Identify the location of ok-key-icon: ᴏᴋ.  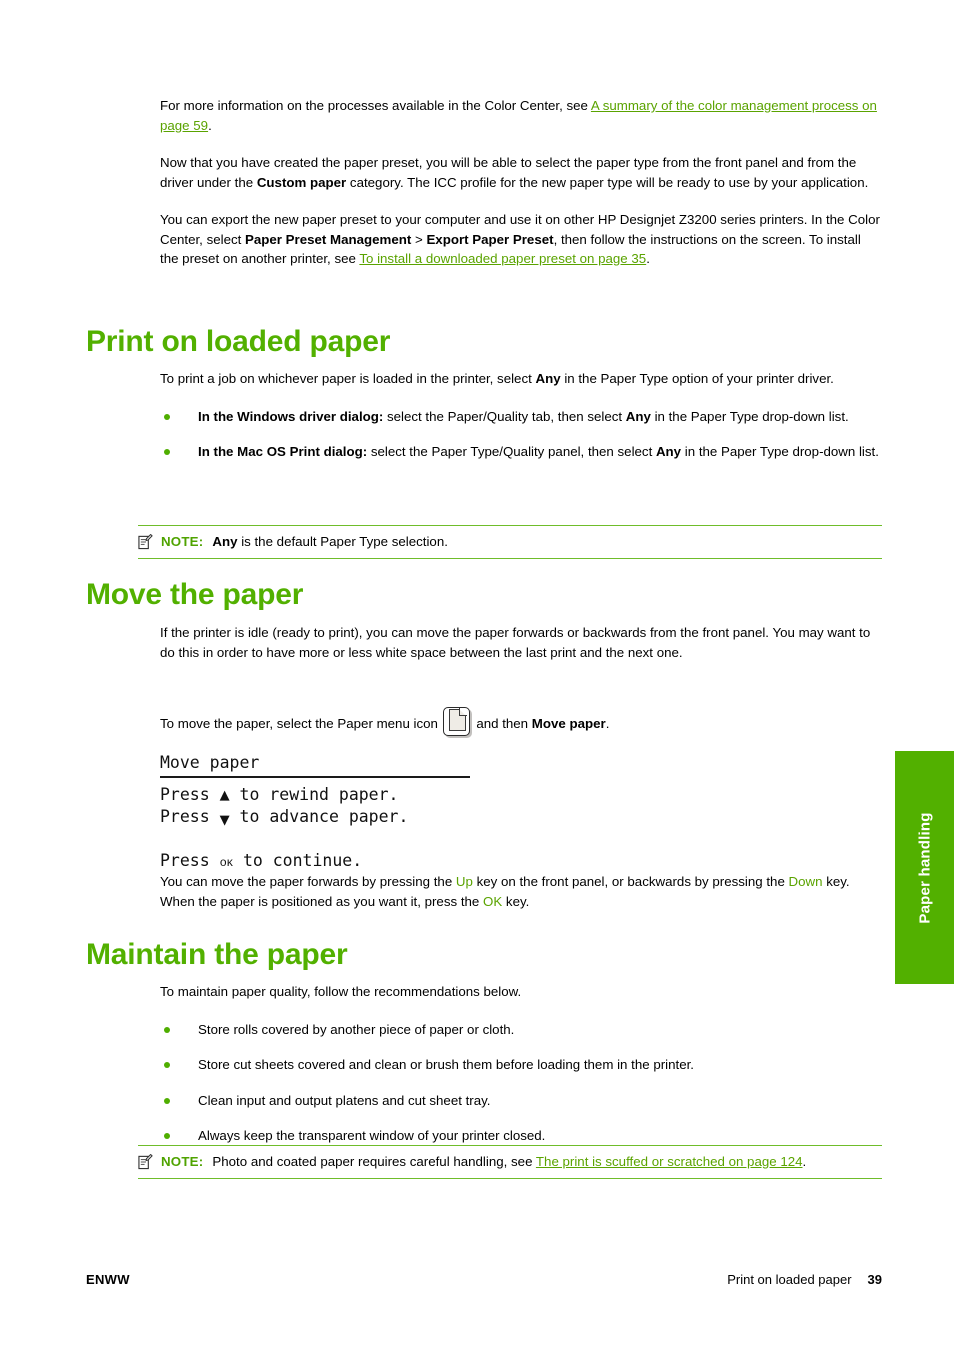
(226, 862).